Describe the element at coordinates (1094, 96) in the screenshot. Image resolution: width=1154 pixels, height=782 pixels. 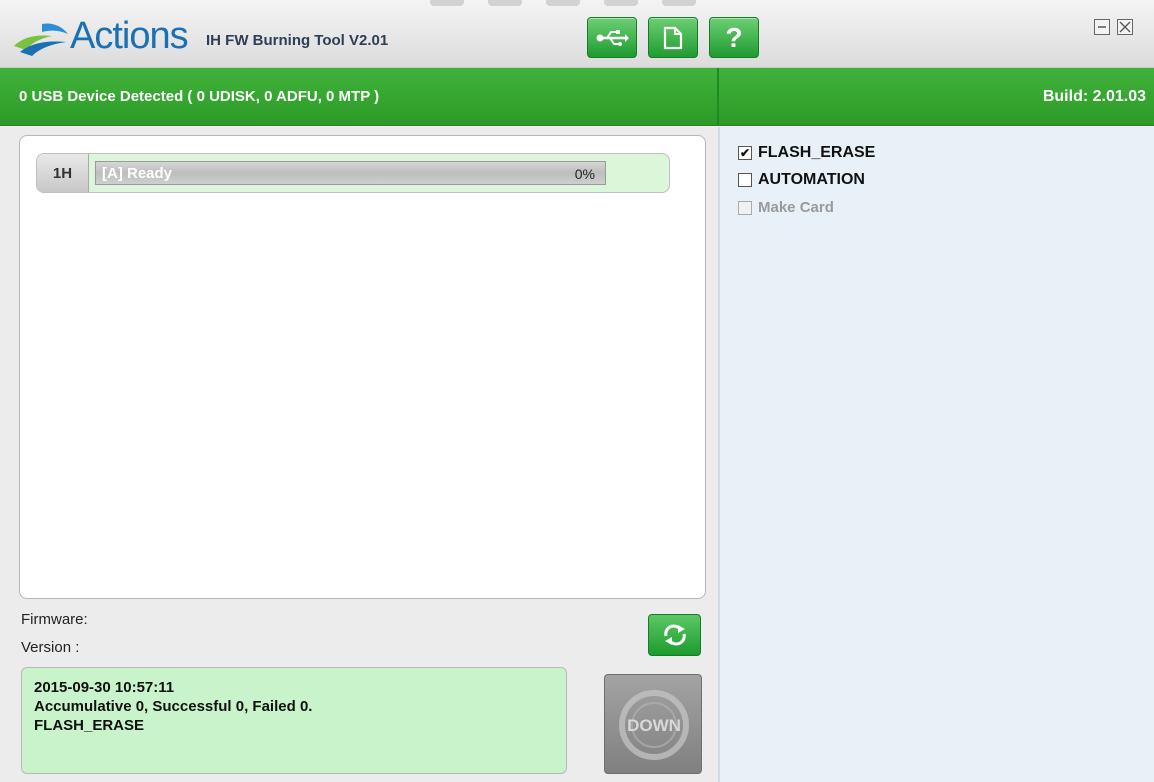
I see `build-version: Build: 2.01.03` at that location.